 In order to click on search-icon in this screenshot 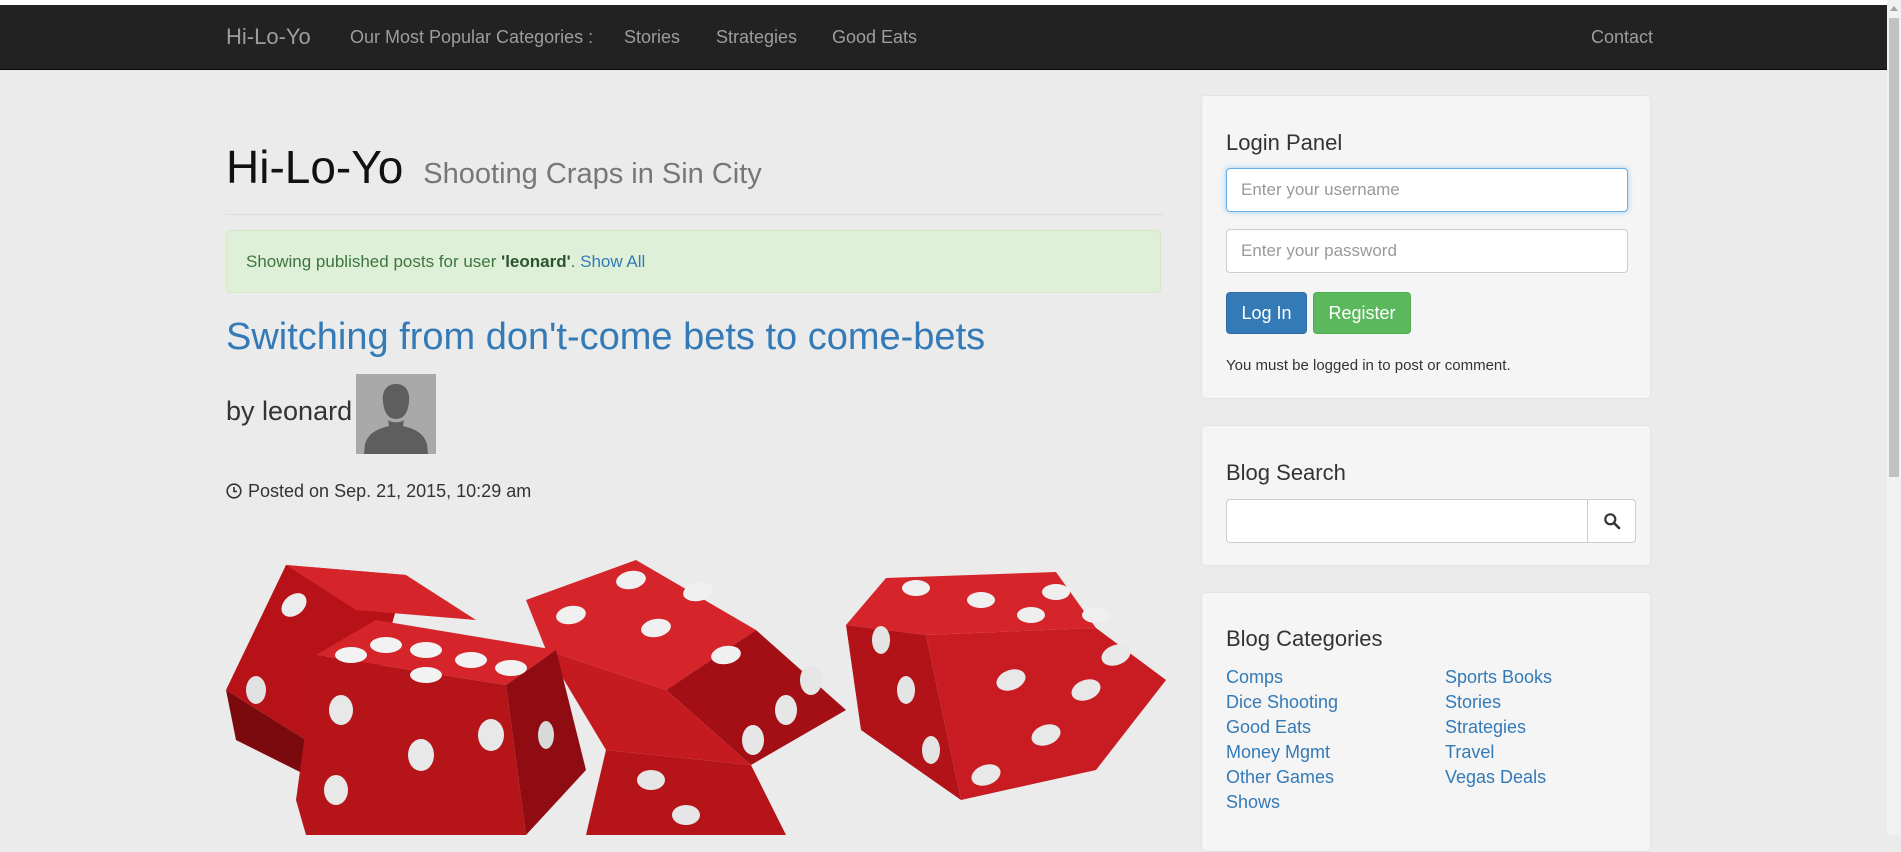, I will do `click(1611, 521)`.